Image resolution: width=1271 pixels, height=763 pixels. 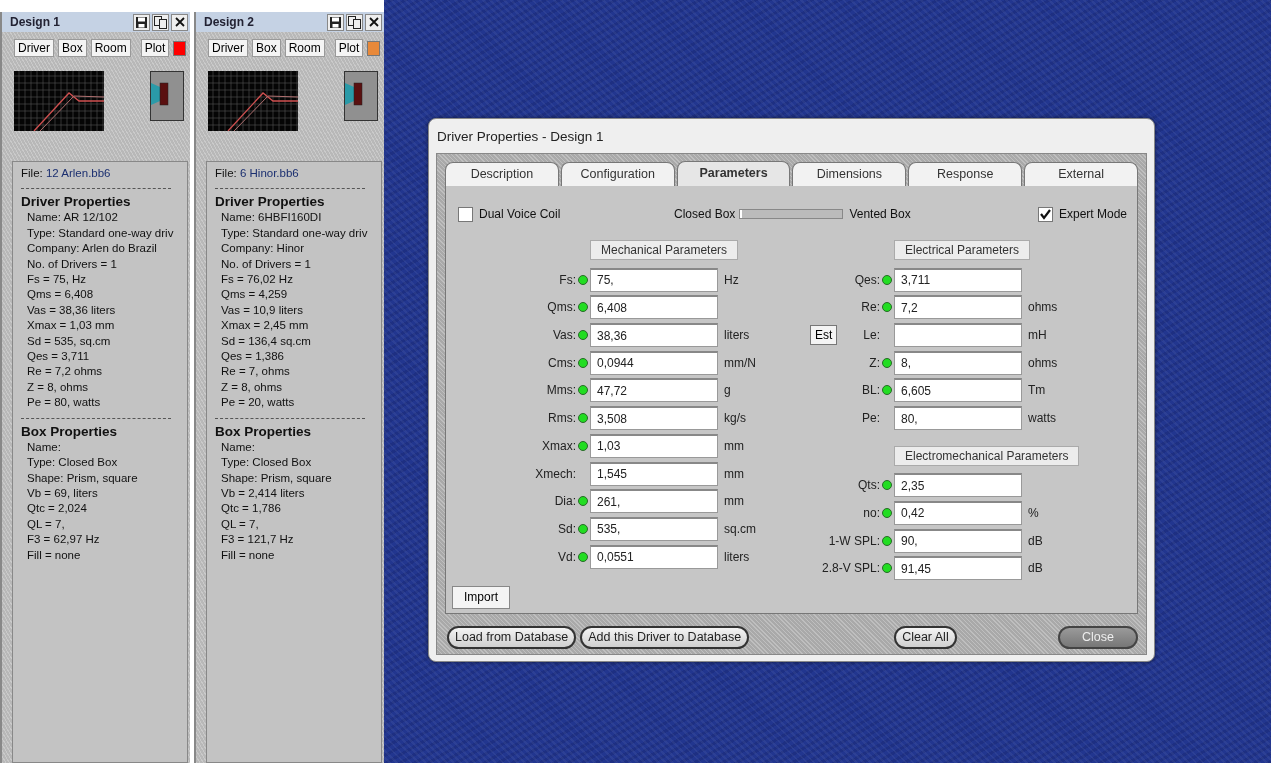 What do you see at coordinates (867, 280) in the screenshot?
I see `parameter-label: Qes:` at bounding box center [867, 280].